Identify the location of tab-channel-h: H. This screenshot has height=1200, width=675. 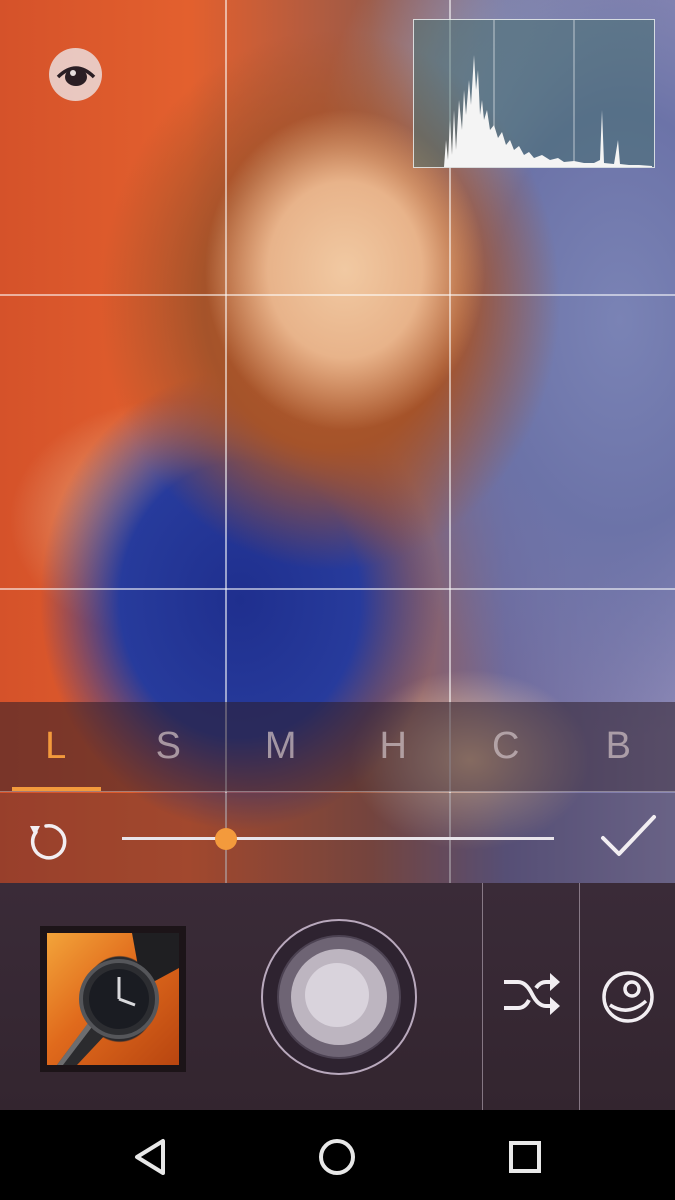
(394, 746).